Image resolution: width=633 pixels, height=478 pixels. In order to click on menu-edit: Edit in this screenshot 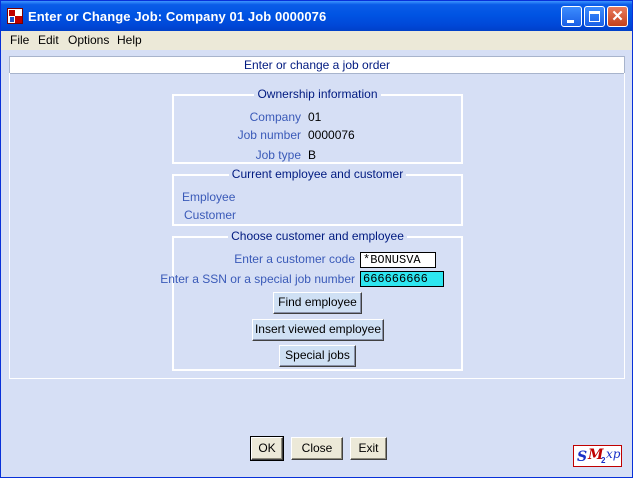, I will do `click(48, 40)`.